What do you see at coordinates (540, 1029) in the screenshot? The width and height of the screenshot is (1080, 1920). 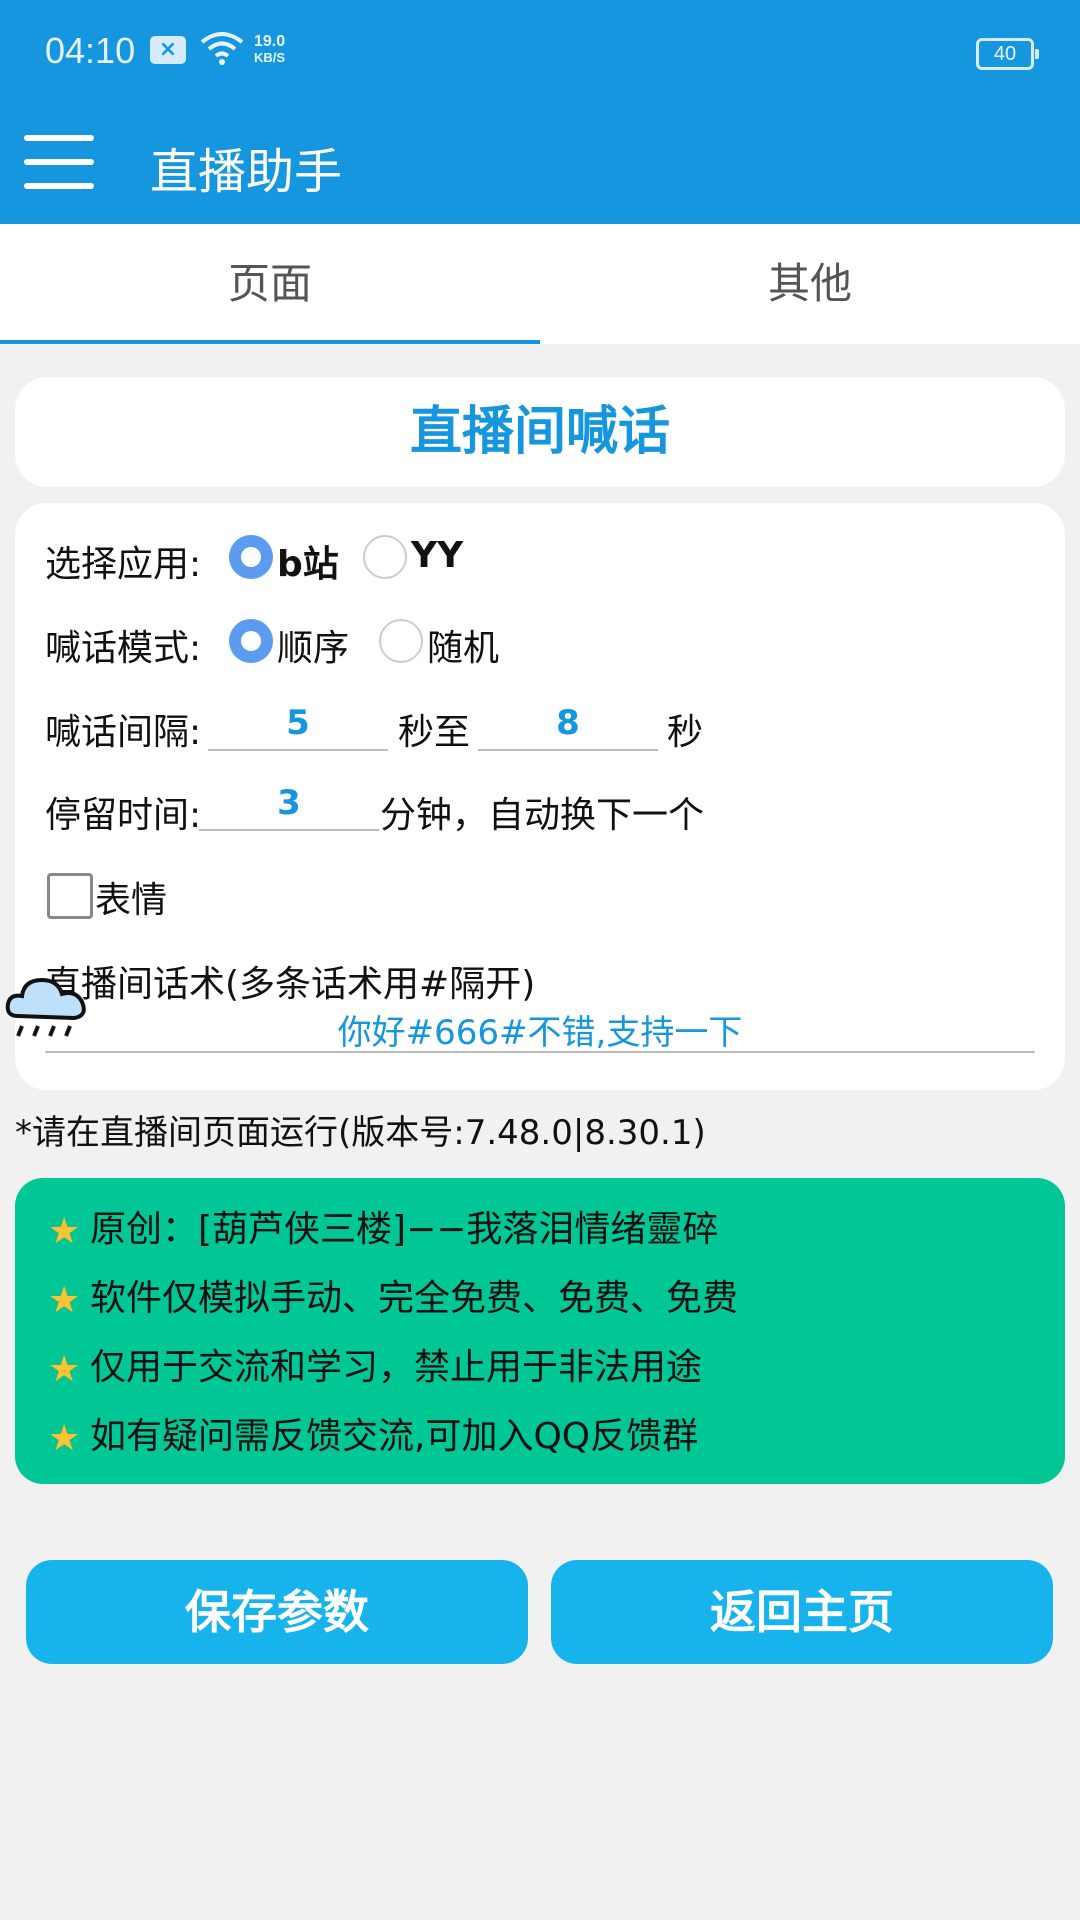 I see `script-input: 你好#666#不错,支持一下` at bounding box center [540, 1029].